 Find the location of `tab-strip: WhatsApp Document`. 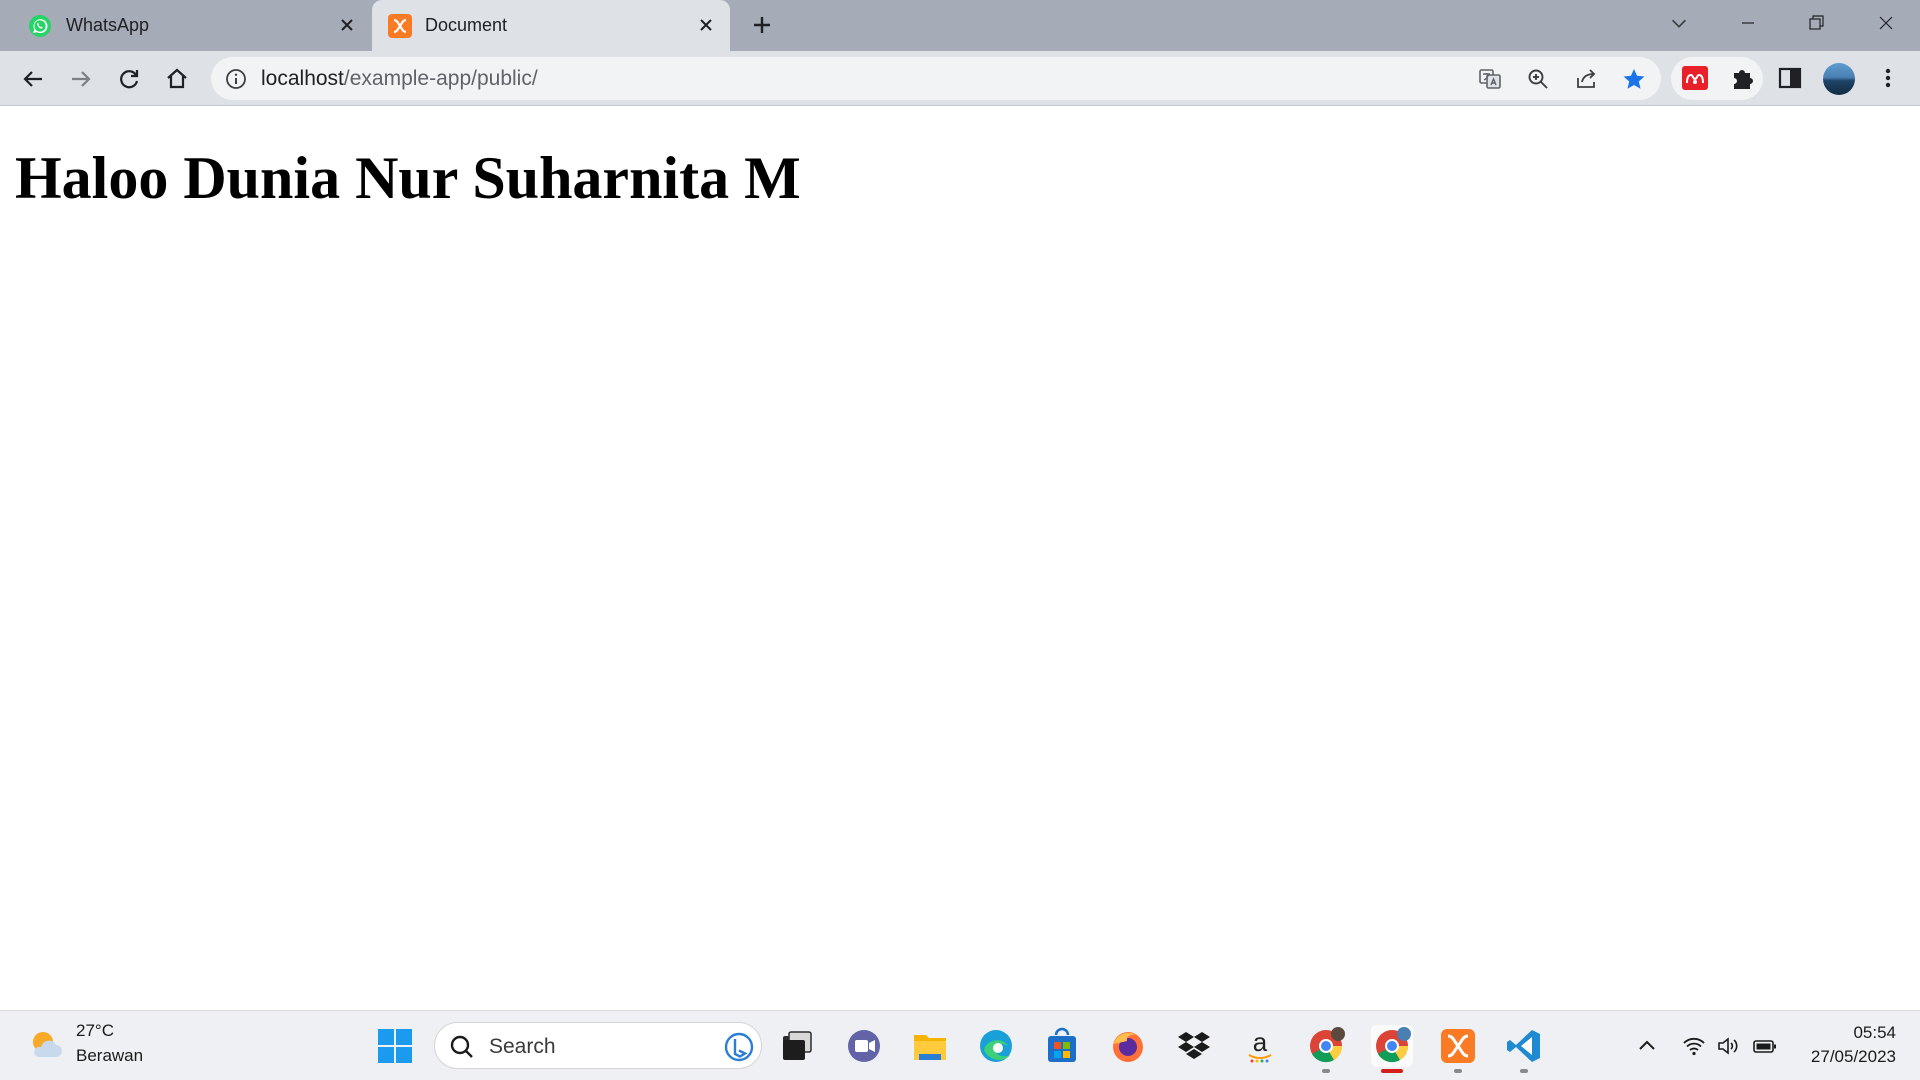

tab-strip: WhatsApp Document is located at coordinates (960, 25).